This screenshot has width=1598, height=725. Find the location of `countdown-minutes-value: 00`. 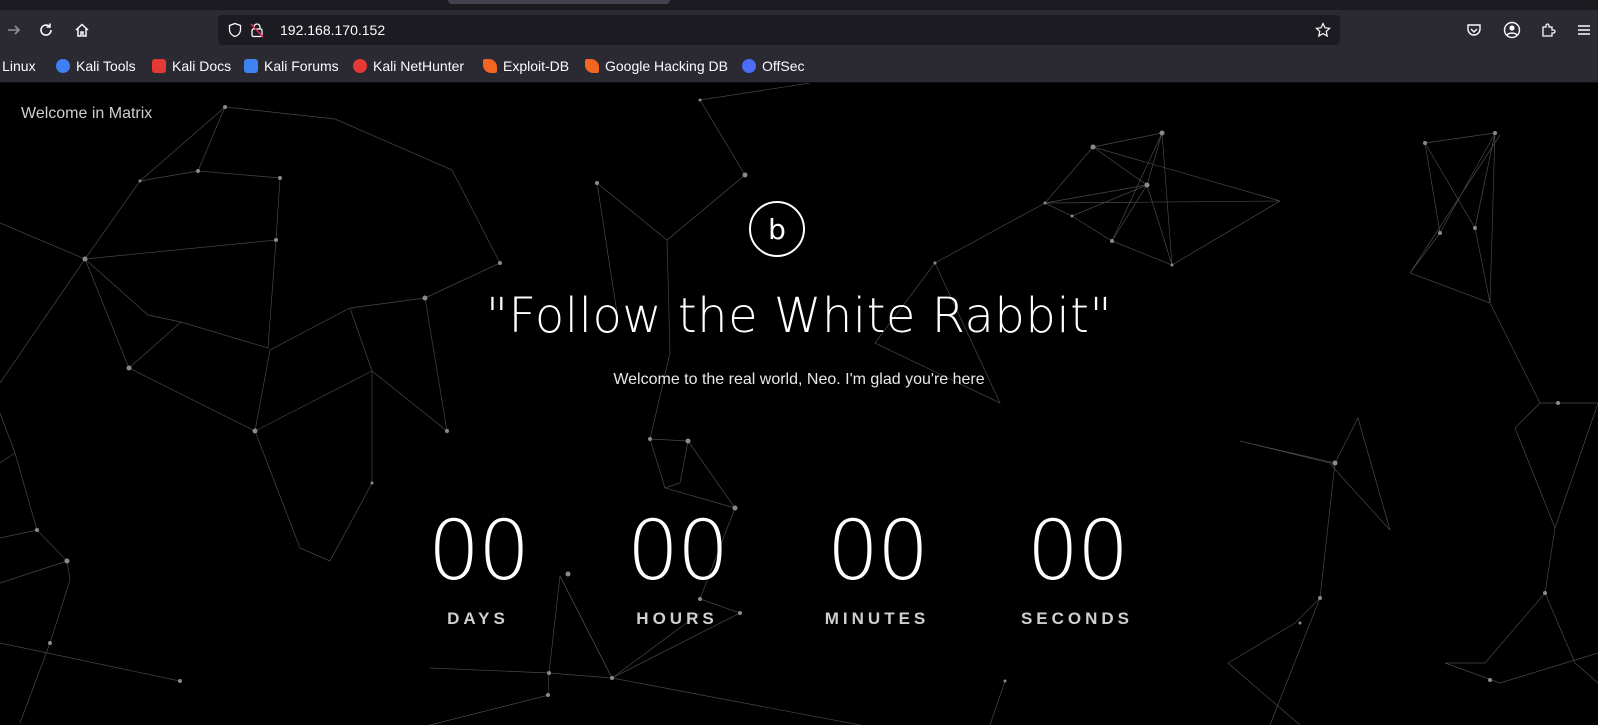

countdown-minutes-value: 00 is located at coordinates (877, 551).